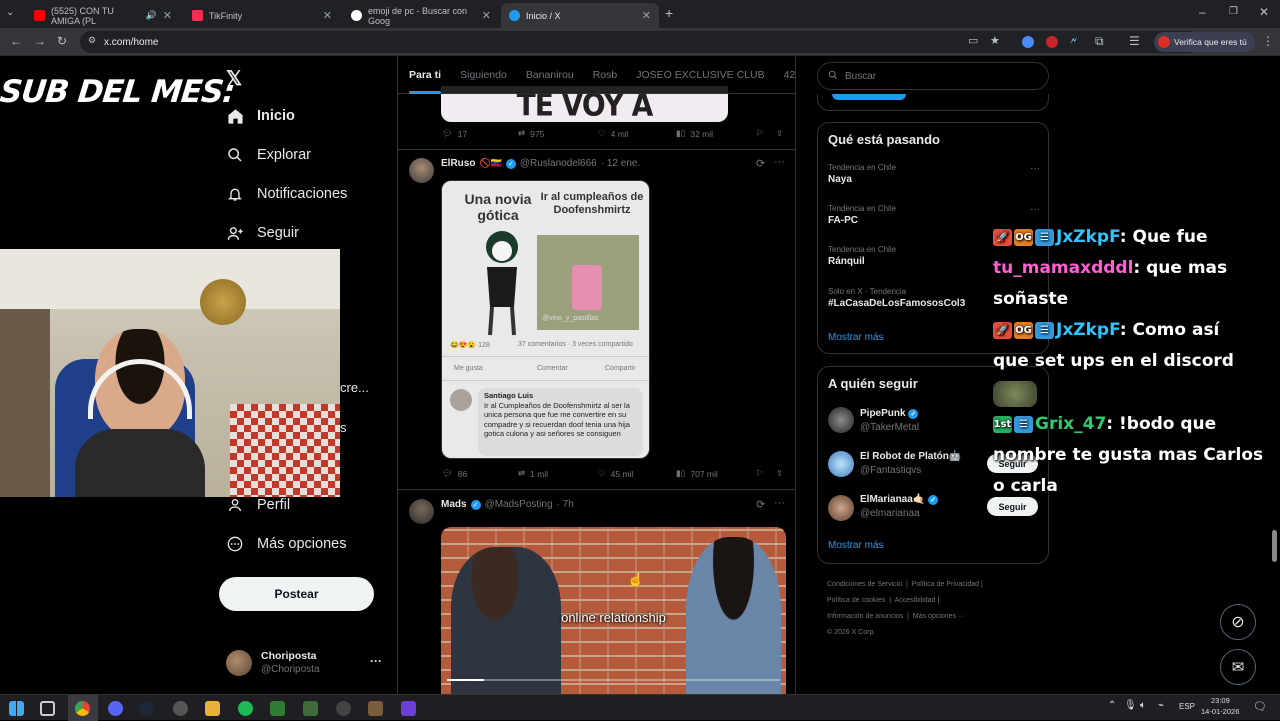 This screenshot has height=721, width=1280. Describe the element at coordinates (933, 76) in the screenshot. I see `search-input: Buscar` at that location.